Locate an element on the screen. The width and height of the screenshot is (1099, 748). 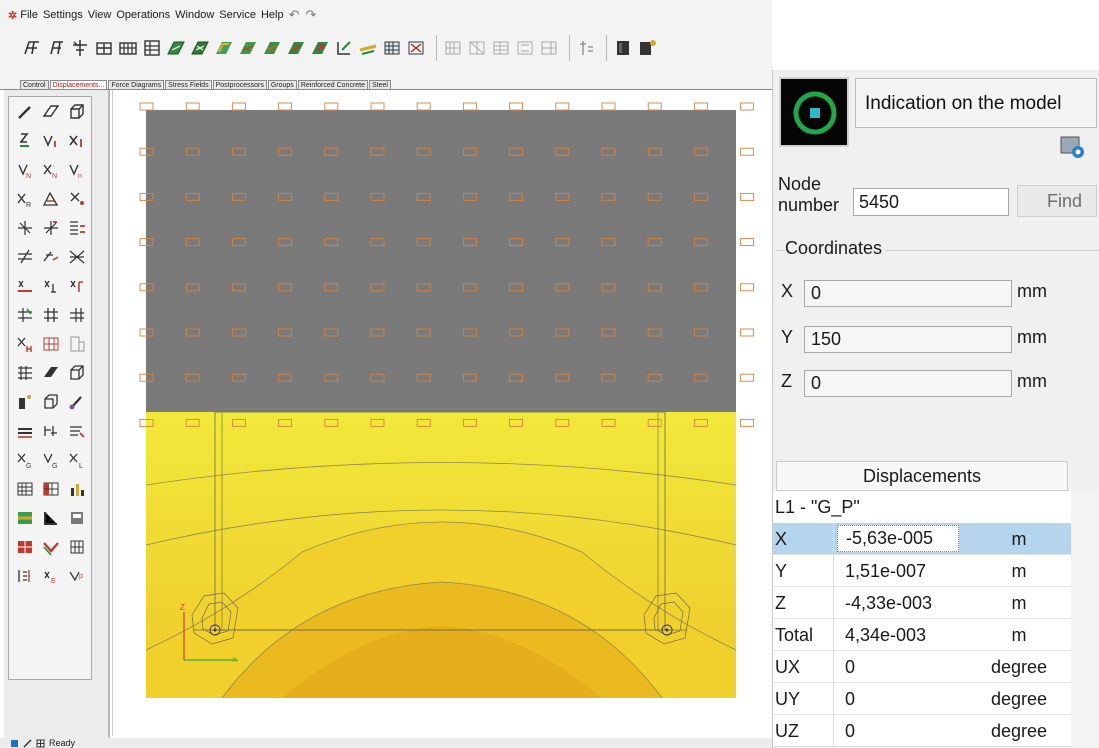
book-info-icon is located at coordinates (647, 48).